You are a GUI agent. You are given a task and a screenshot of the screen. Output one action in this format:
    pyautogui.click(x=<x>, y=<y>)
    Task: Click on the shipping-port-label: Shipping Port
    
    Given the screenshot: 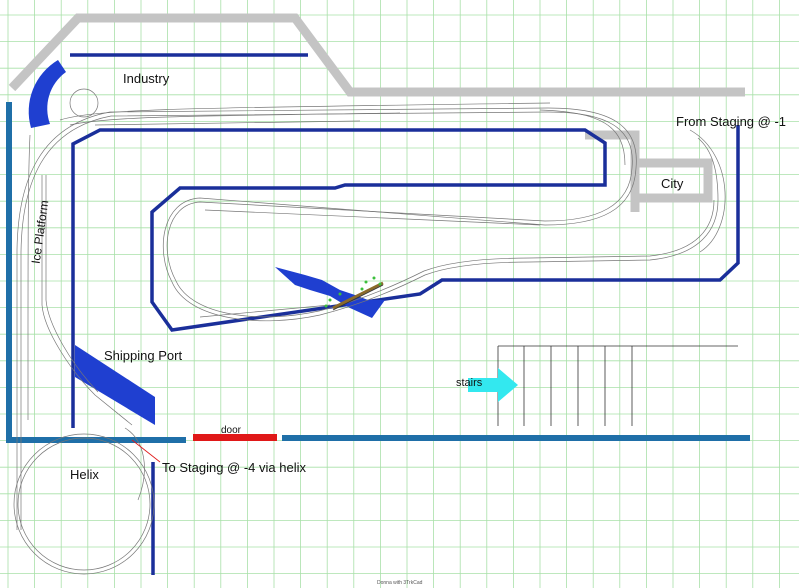 What is the action you would take?
    pyautogui.click(x=143, y=355)
    